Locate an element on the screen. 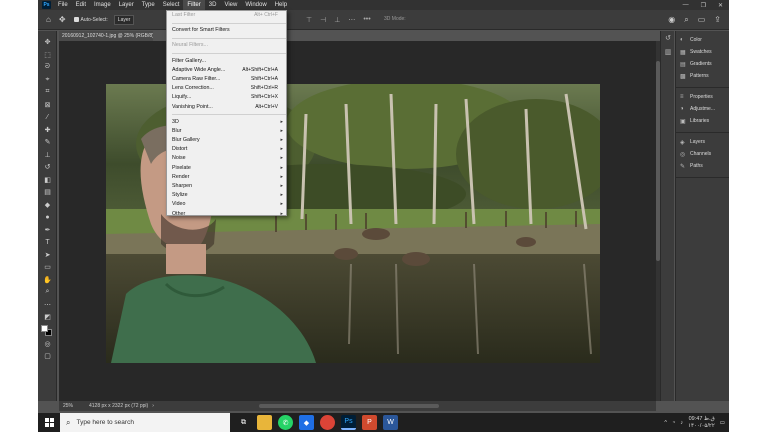  menu-3d: 3D is located at coordinates (213, 5).